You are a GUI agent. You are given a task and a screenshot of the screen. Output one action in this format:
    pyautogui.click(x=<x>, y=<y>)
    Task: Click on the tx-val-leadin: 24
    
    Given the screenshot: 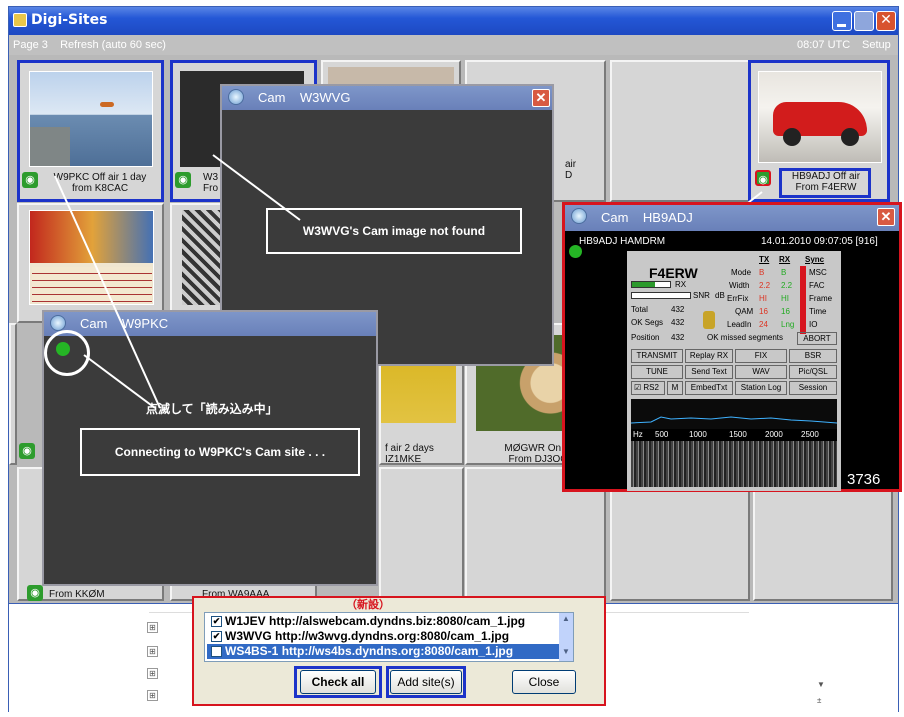 What is the action you would take?
    pyautogui.click(x=763, y=324)
    